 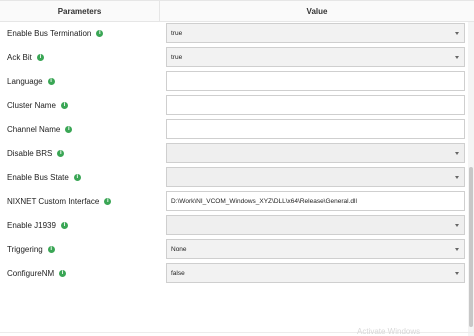 What do you see at coordinates (31, 105) in the screenshot?
I see `param-label: Cluster Name` at bounding box center [31, 105].